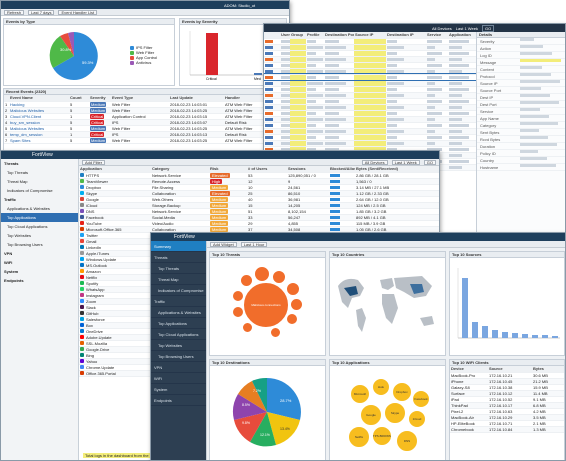  I want to click on device-select: All Devices, so click(374, 162).